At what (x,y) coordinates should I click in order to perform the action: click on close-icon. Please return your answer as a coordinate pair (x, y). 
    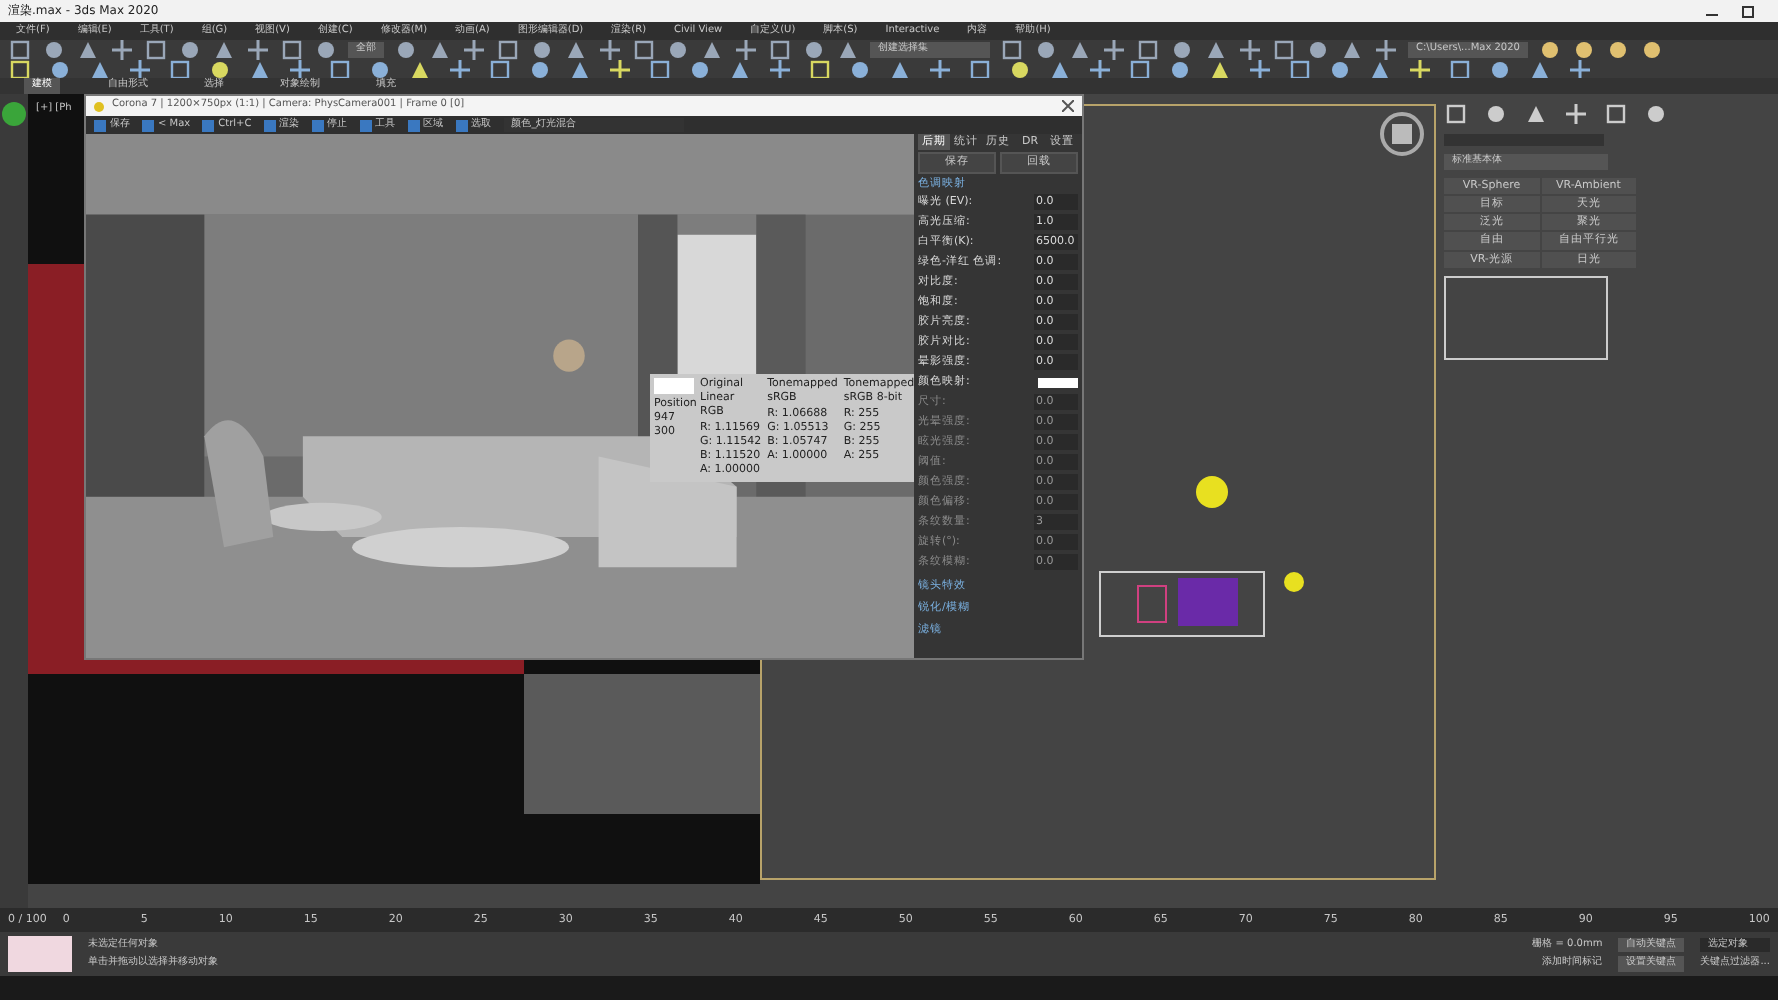
    Looking at the image, I should click on (1068, 106).